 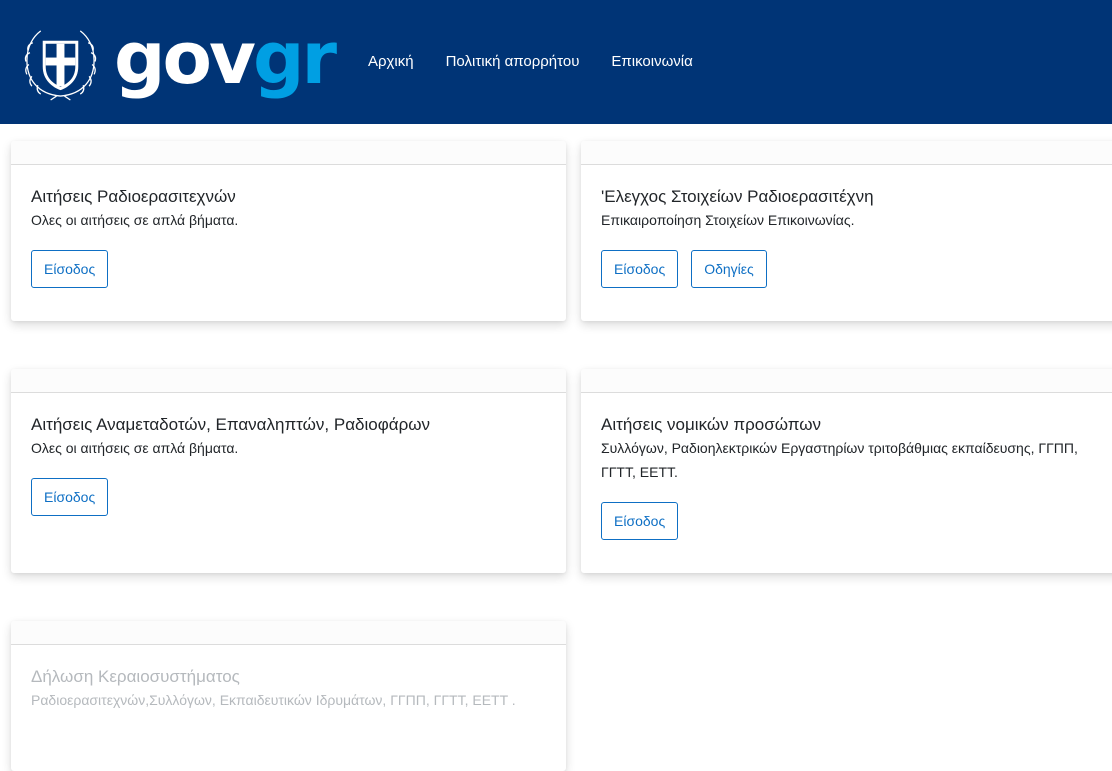 I want to click on nav-contact: Επικοινωνία, so click(x=651, y=62).